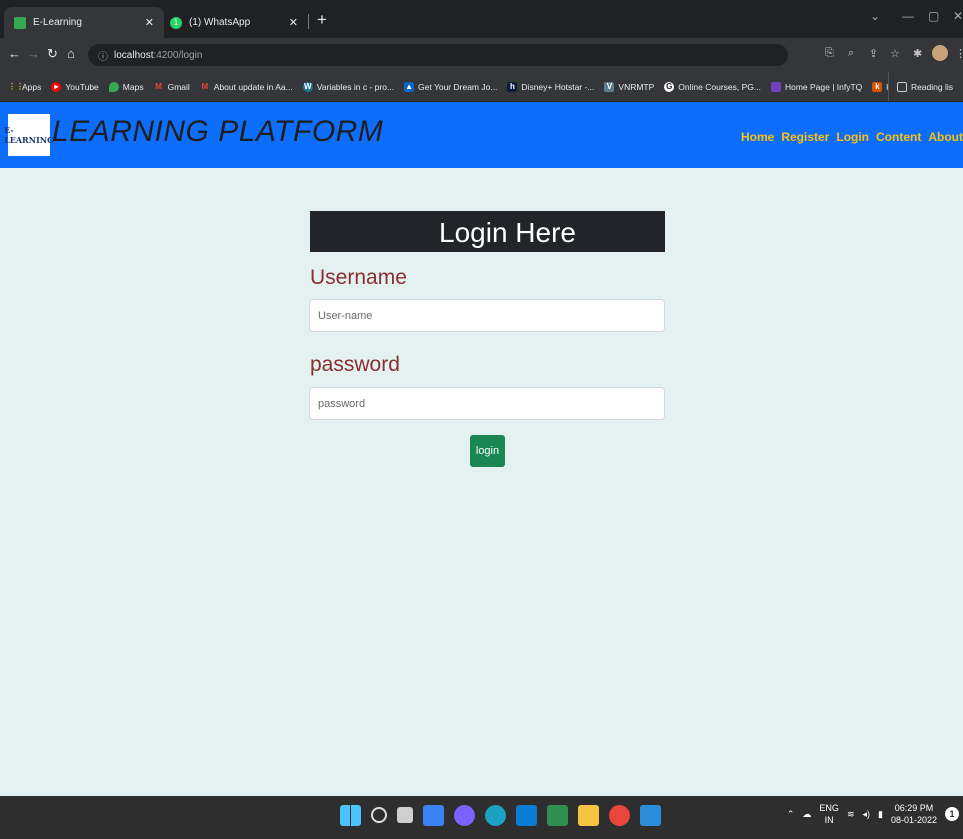 This screenshot has height=839, width=963. What do you see at coordinates (588, 815) in the screenshot?
I see `file-explorer-icon` at bounding box center [588, 815].